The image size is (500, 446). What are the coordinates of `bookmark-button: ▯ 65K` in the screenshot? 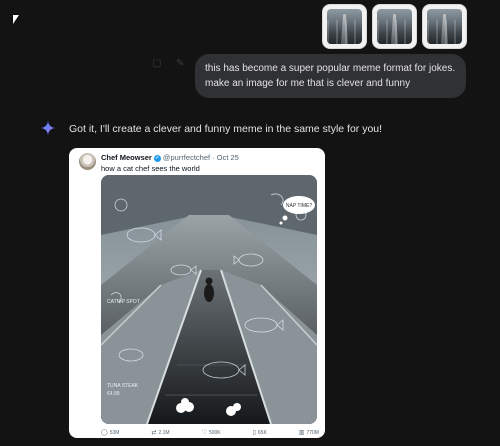 It's located at (259, 433).